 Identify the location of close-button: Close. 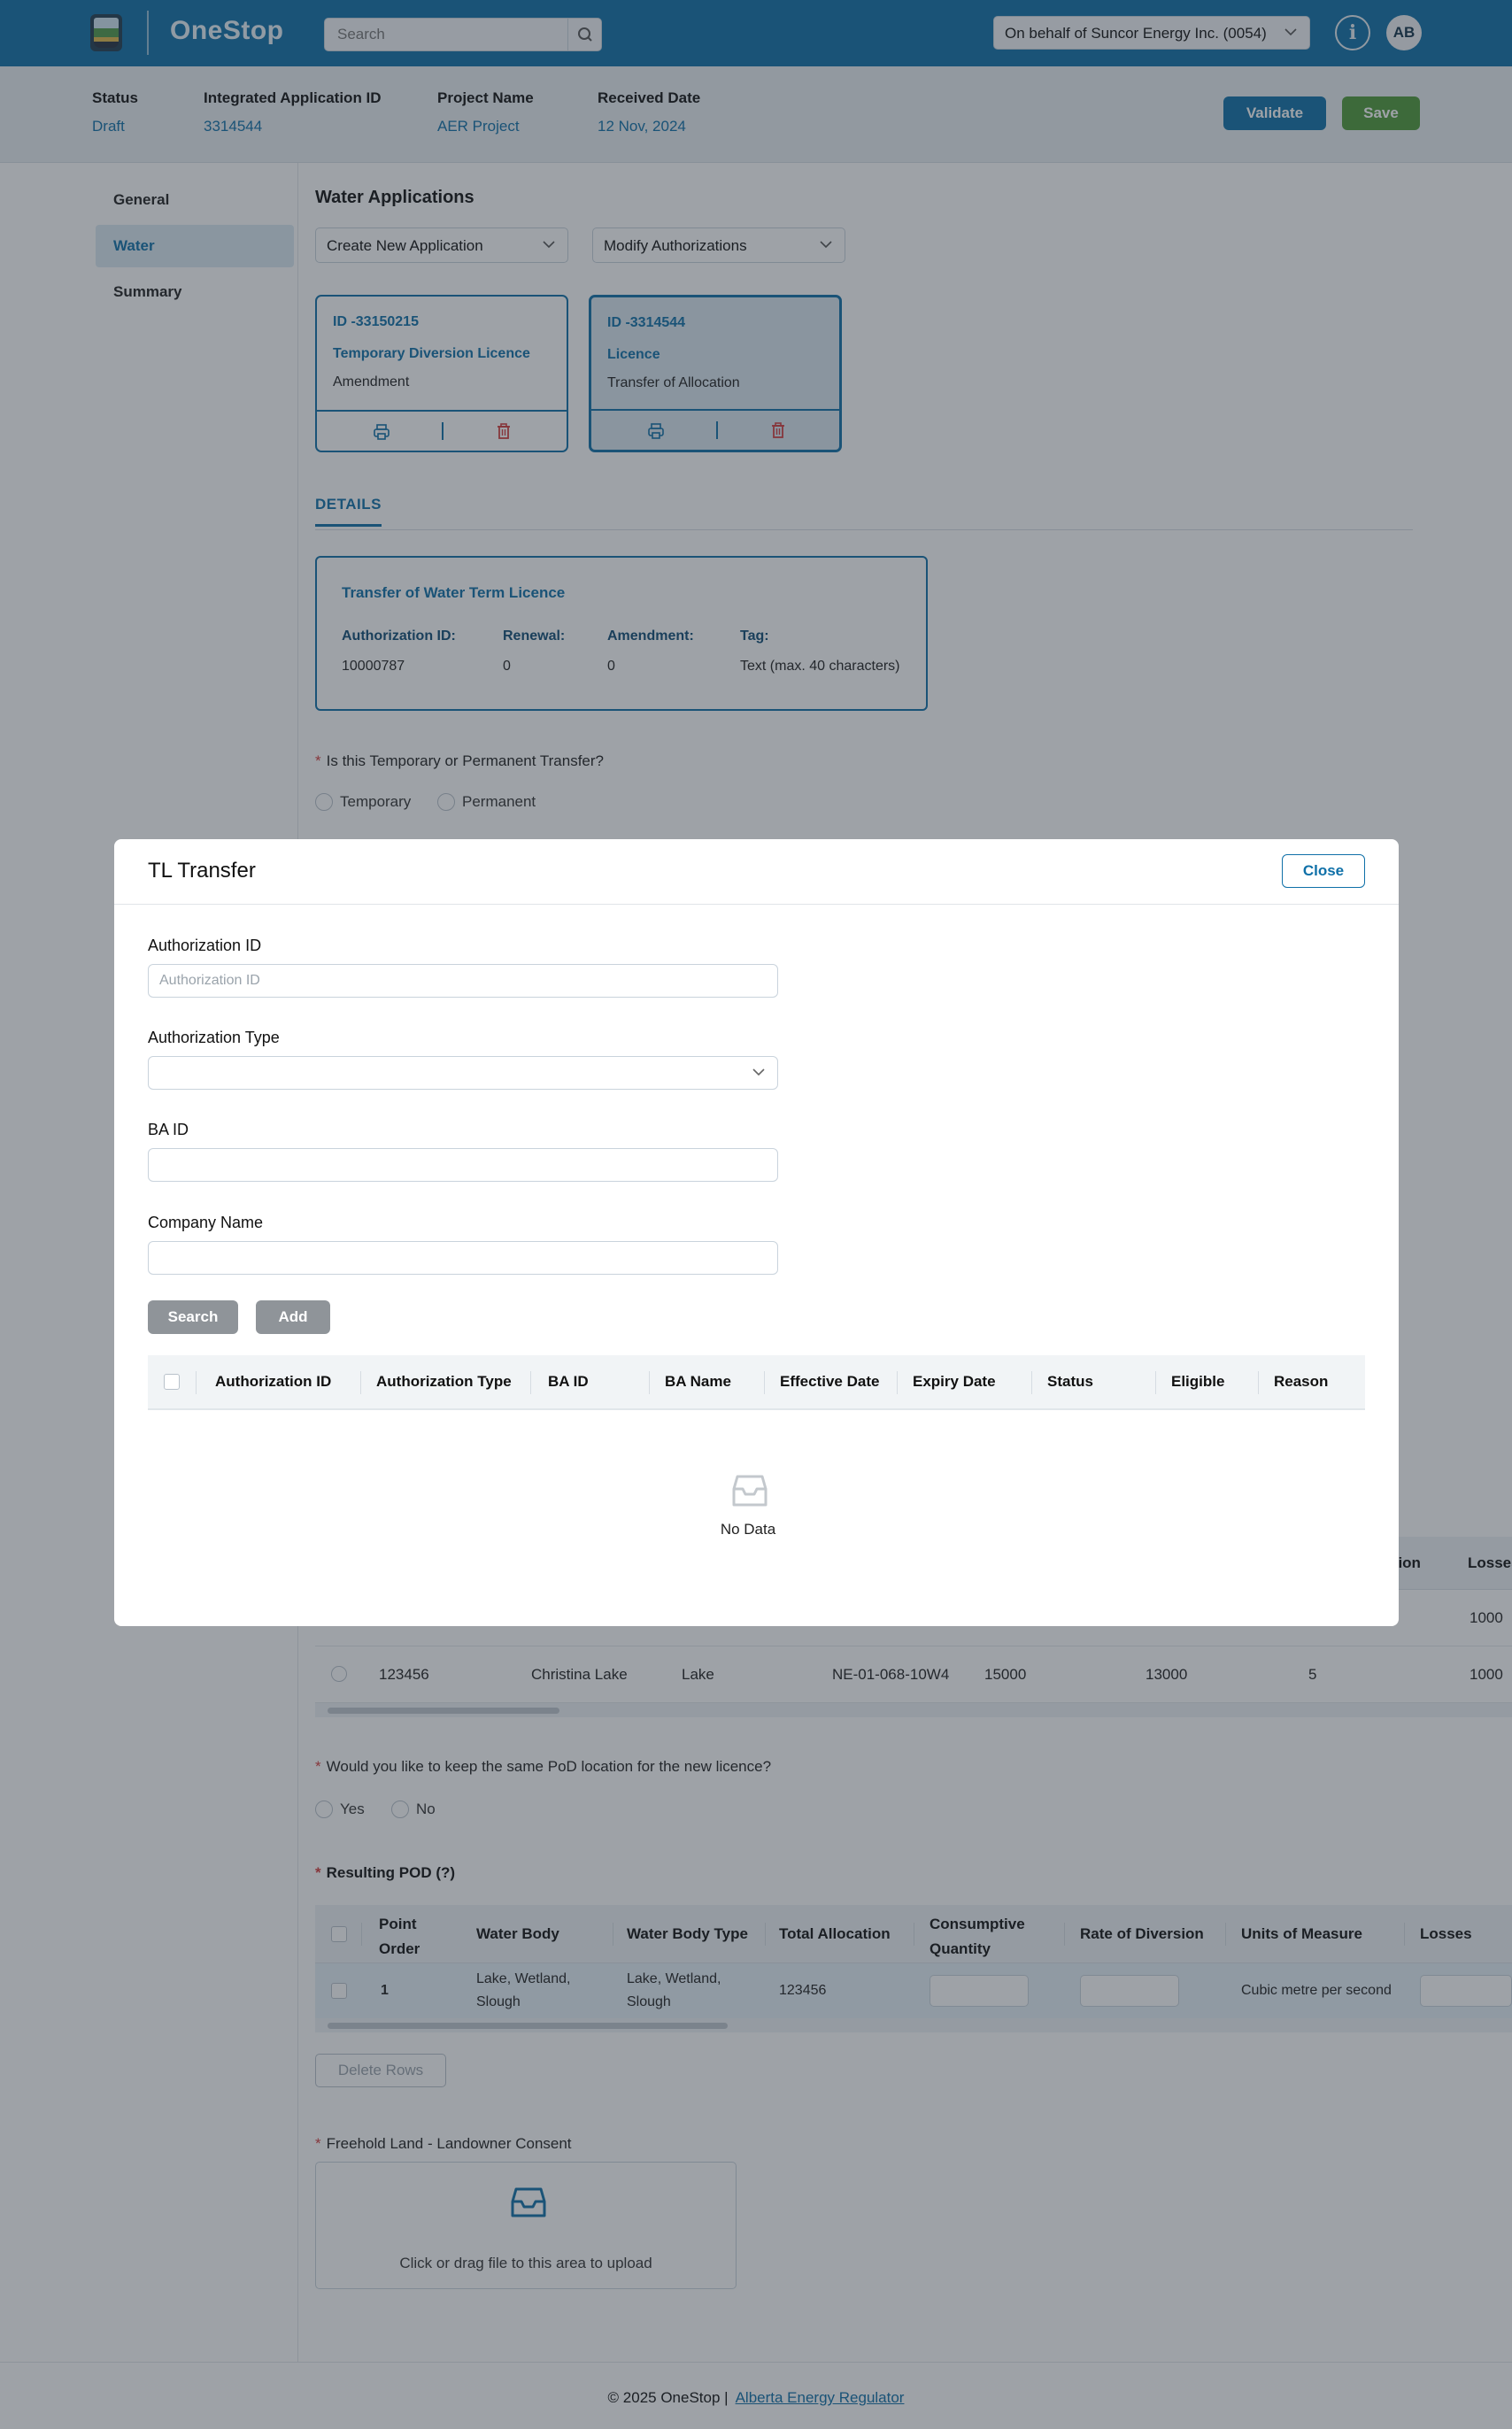
(1323, 871).